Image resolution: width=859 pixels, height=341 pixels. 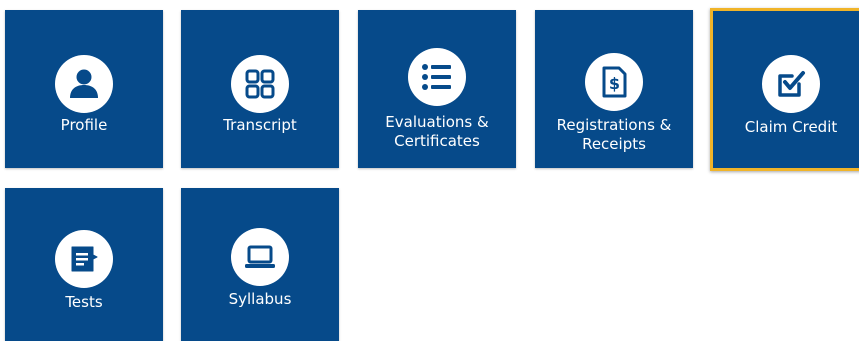 What do you see at coordinates (260, 257) in the screenshot?
I see `laptop-icon` at bounding box center [260, 257].